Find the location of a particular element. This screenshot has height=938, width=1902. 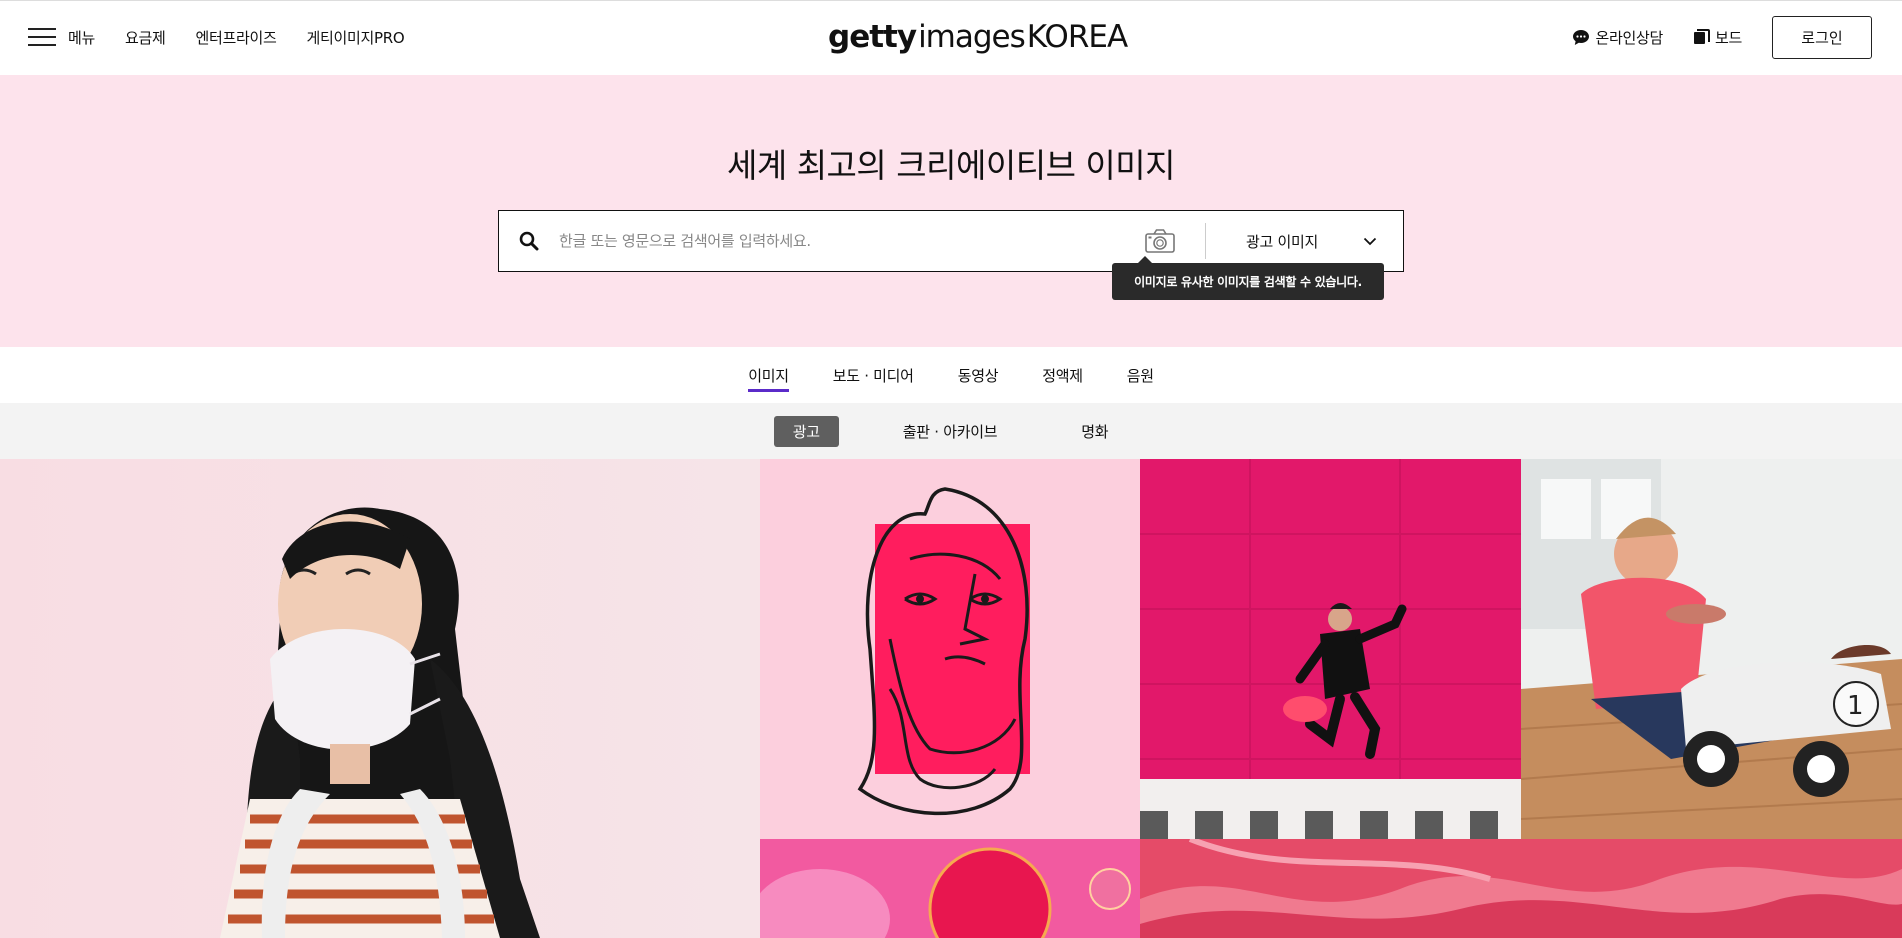

search-input is located at coordinates (837, 241).